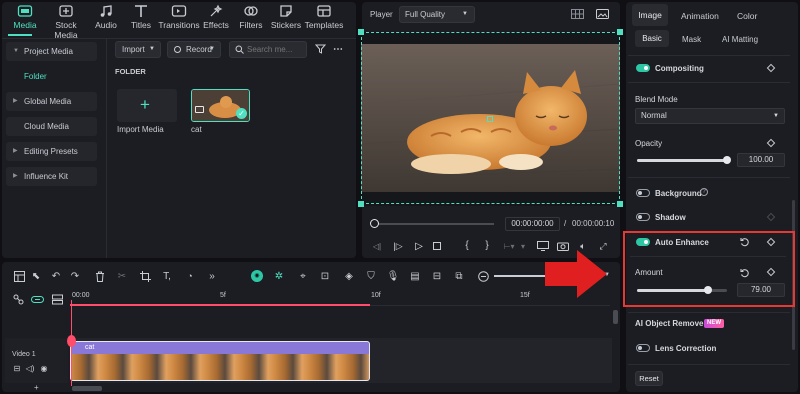 This screenshot has width=800, height=394. I want to click on split-icon: ▾, so click(523, 246).